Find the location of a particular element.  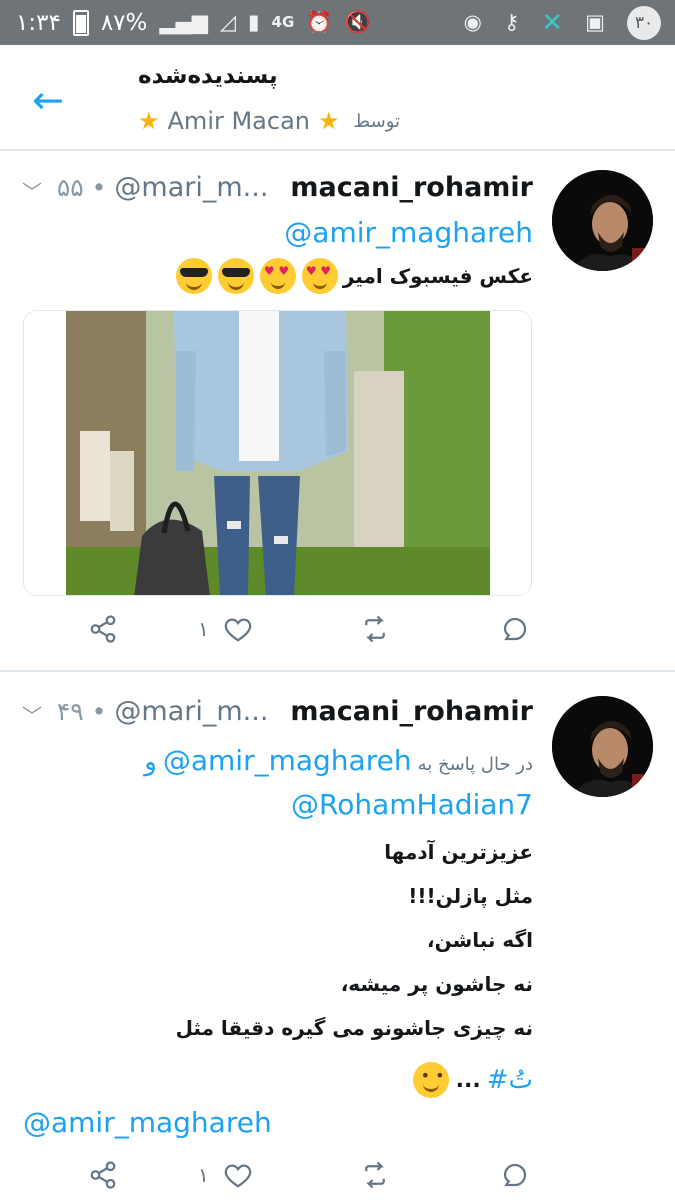

tweet-meta: ۵۵ • @mari_m... macani_rohamir is located at coordinates (295, 187).